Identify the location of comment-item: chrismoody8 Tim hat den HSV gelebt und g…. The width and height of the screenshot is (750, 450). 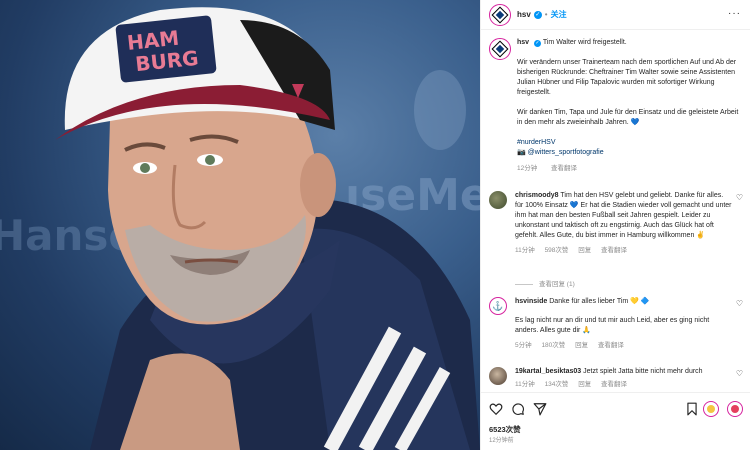
(616, 223).